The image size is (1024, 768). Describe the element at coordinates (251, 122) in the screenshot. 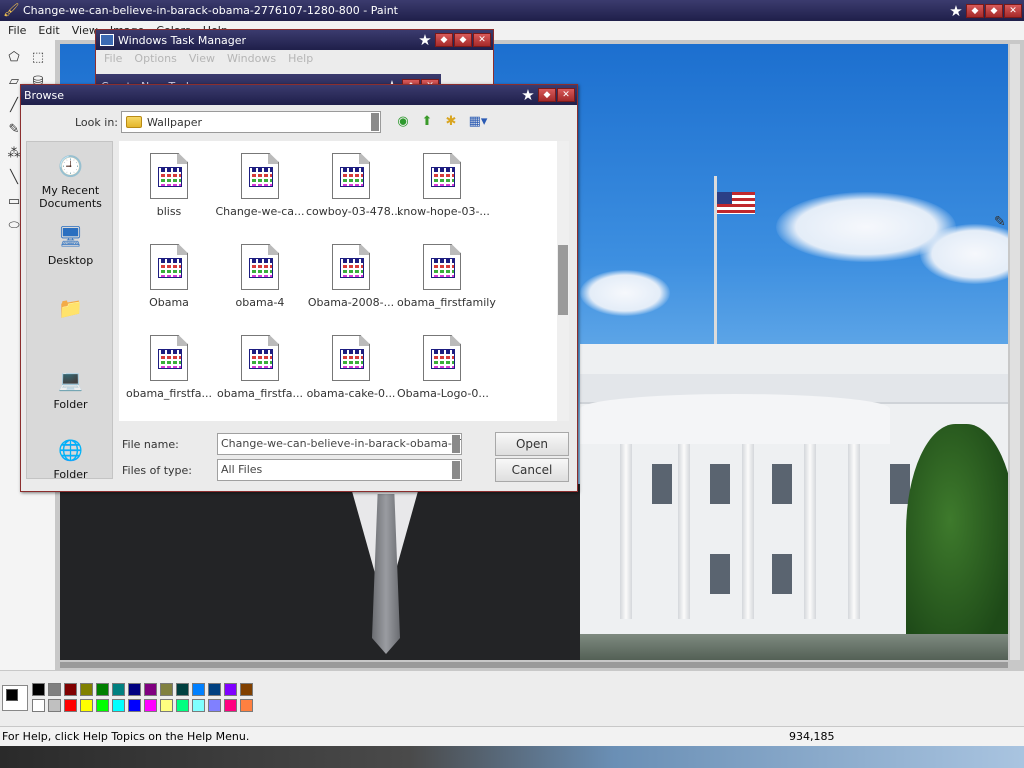

I see `look-in-dropdown: Wallpaper` at that location.